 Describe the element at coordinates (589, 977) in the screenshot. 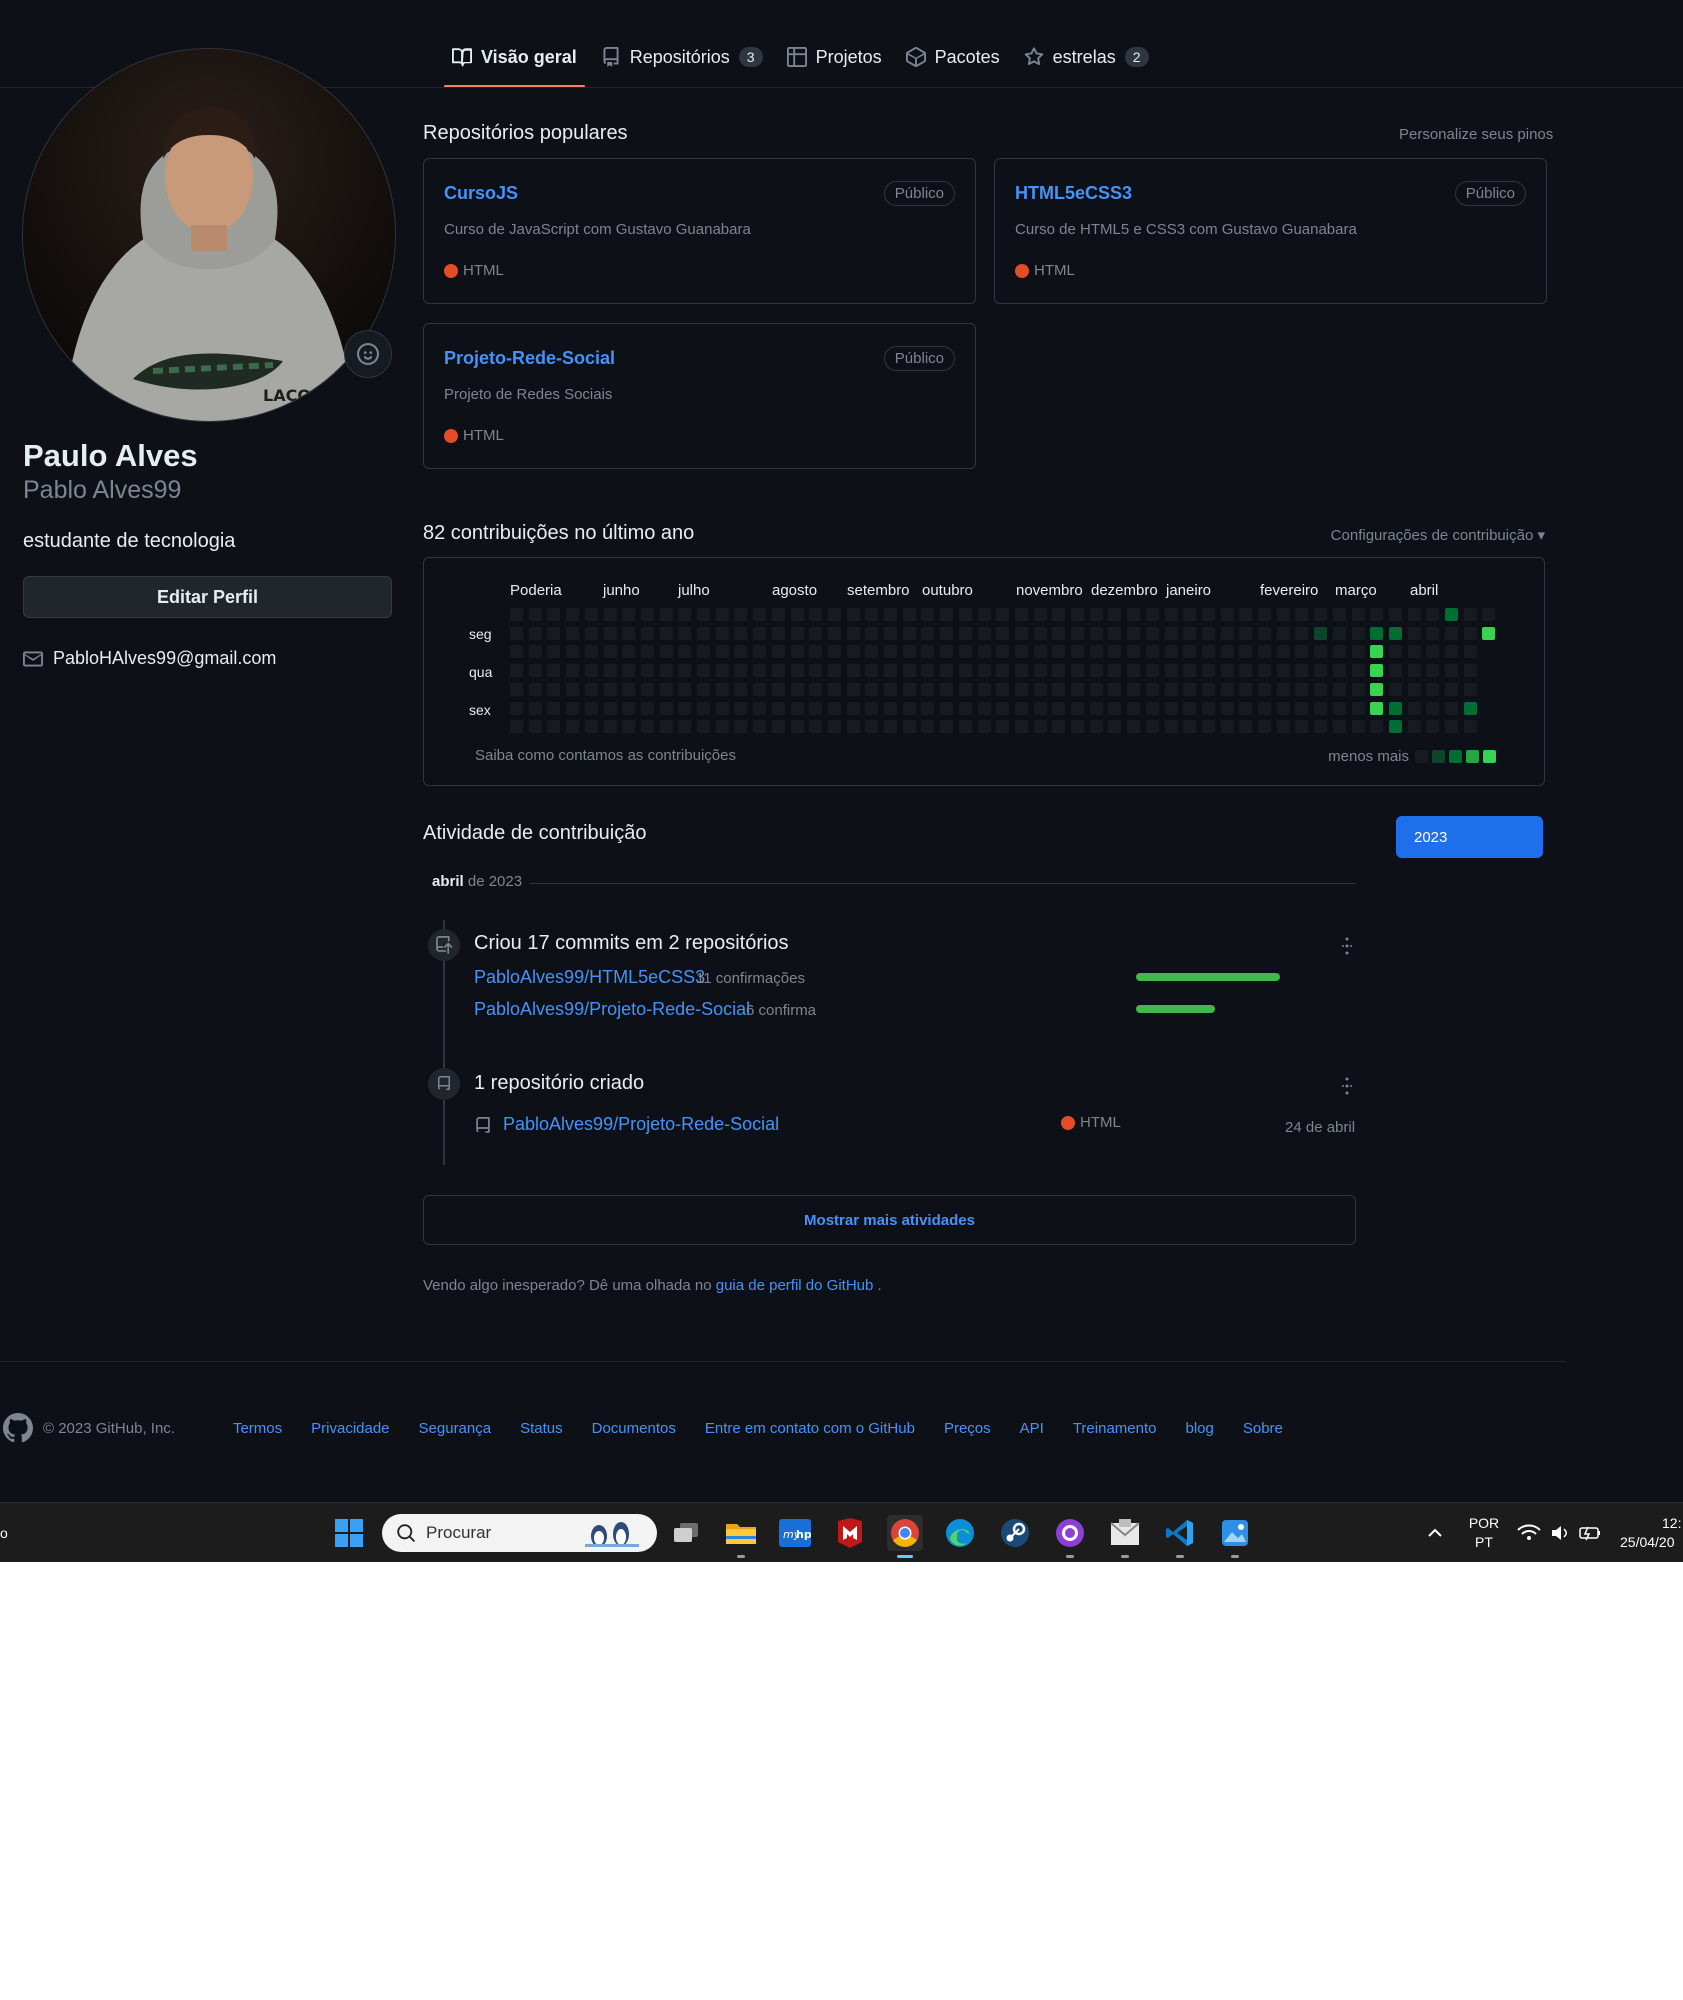

I see `commit-repo-link: PabloAlves99/HTML5eCSS3` at that location.